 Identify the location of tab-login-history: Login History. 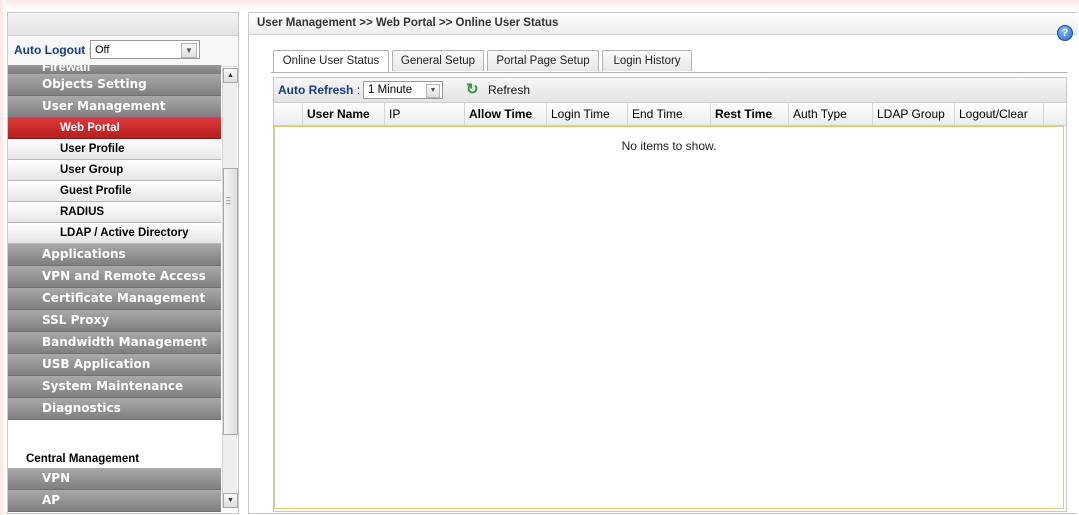
(647, 60).